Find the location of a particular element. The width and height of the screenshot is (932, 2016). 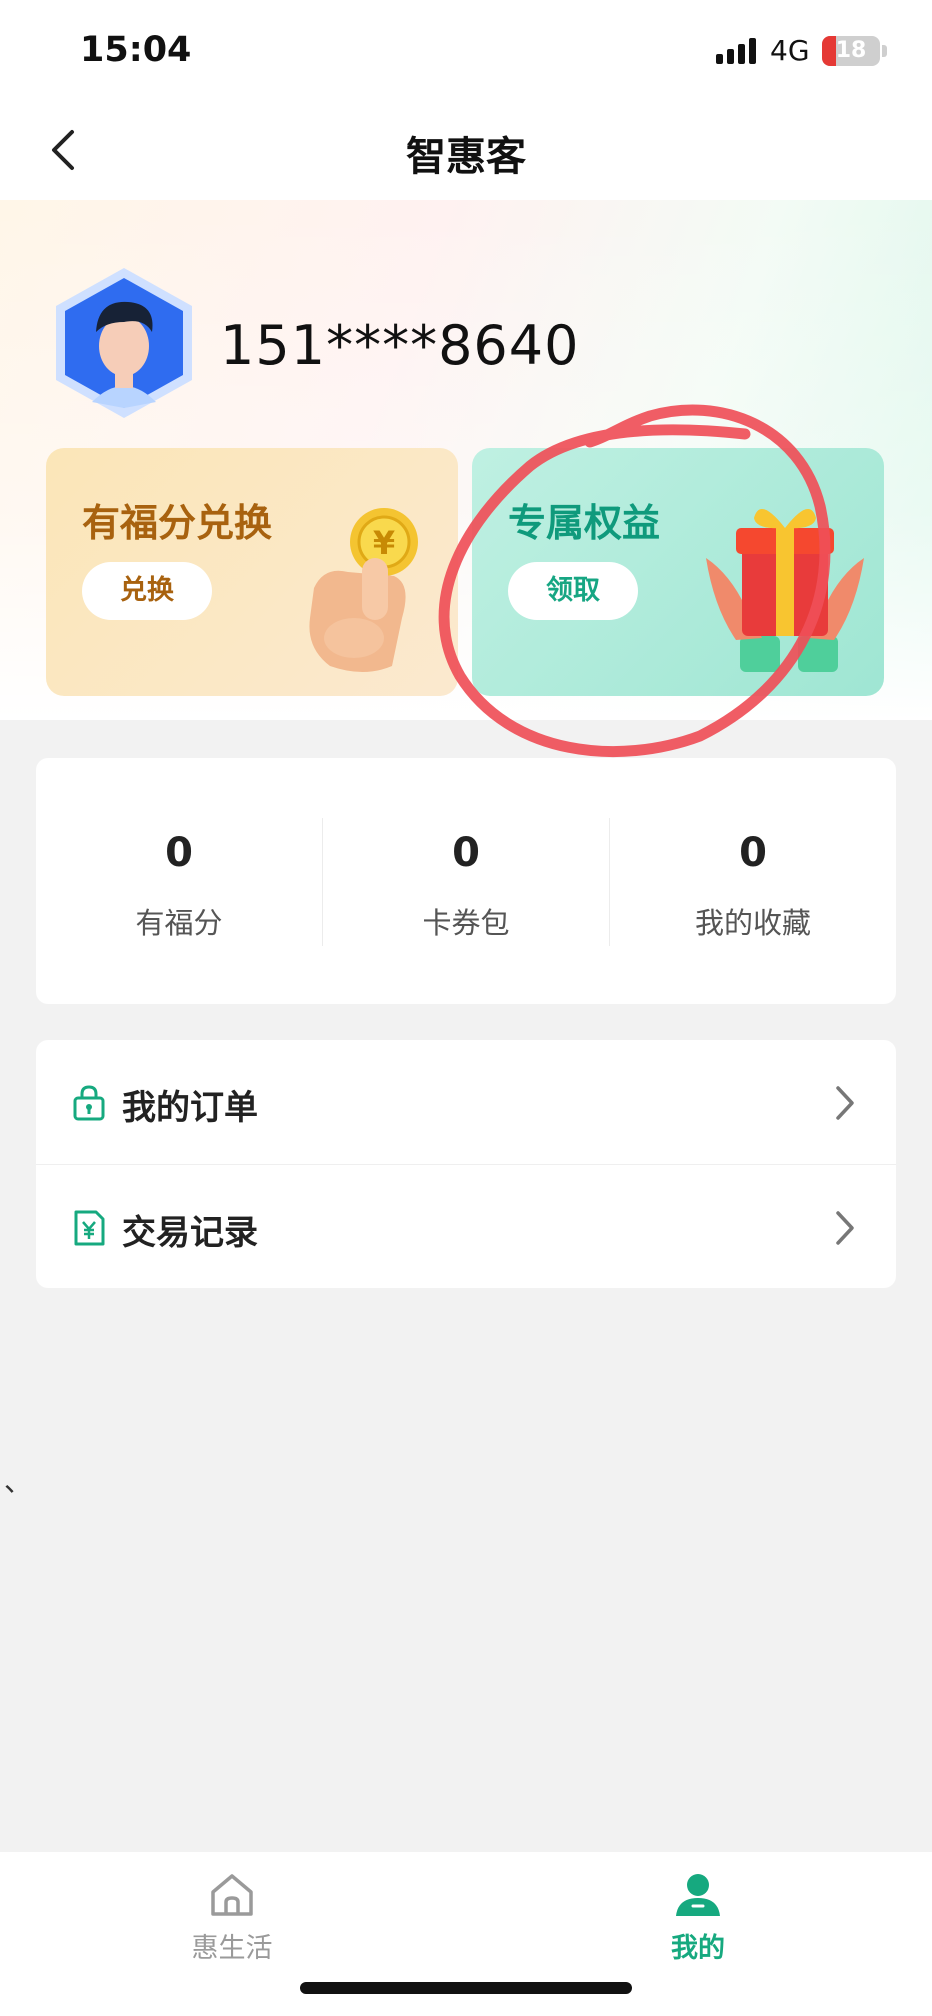

tab-mine-label: 我的 is located at coordinates (698, 1948).